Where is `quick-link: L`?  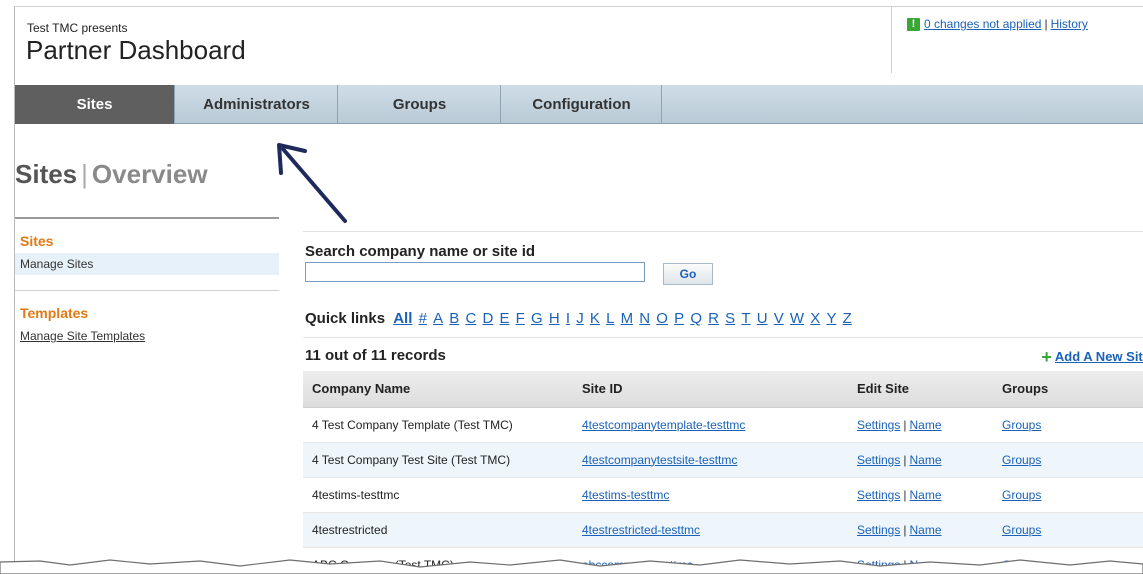
quick-link: L is located at coordinates (610, 318).